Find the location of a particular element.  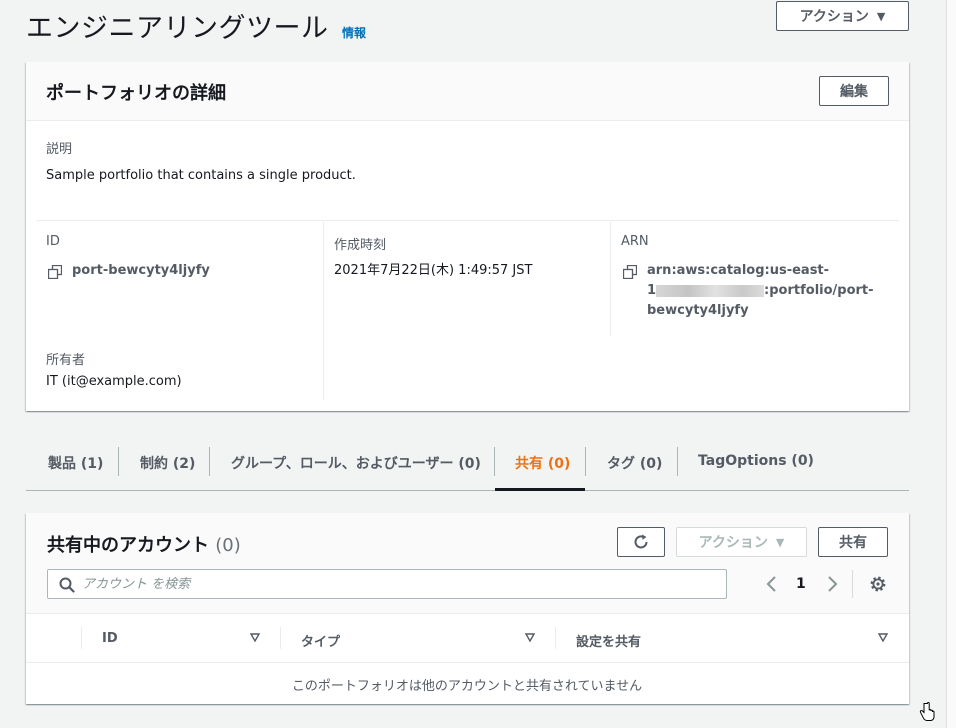

current-page-number: 1 is located at coordinates (801, 584).